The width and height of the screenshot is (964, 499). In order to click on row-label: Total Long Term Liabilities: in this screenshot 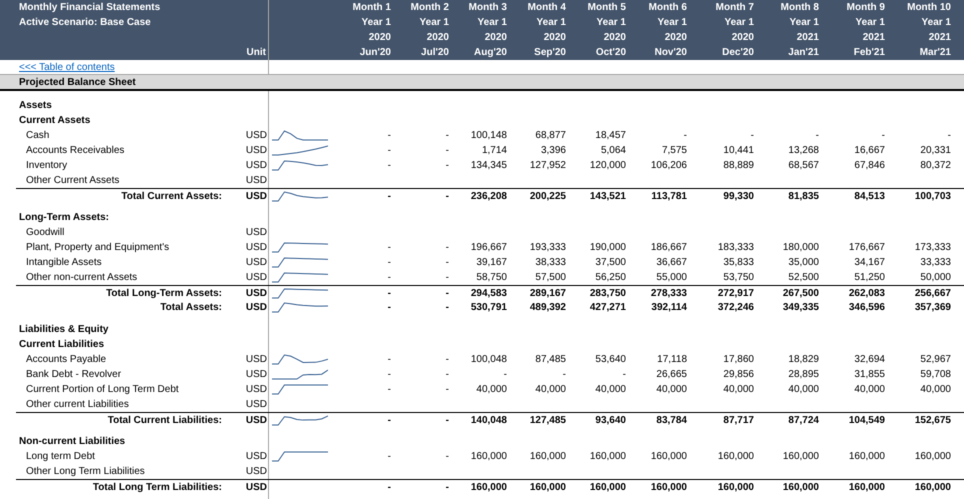, I will do `click(157, 487)`.